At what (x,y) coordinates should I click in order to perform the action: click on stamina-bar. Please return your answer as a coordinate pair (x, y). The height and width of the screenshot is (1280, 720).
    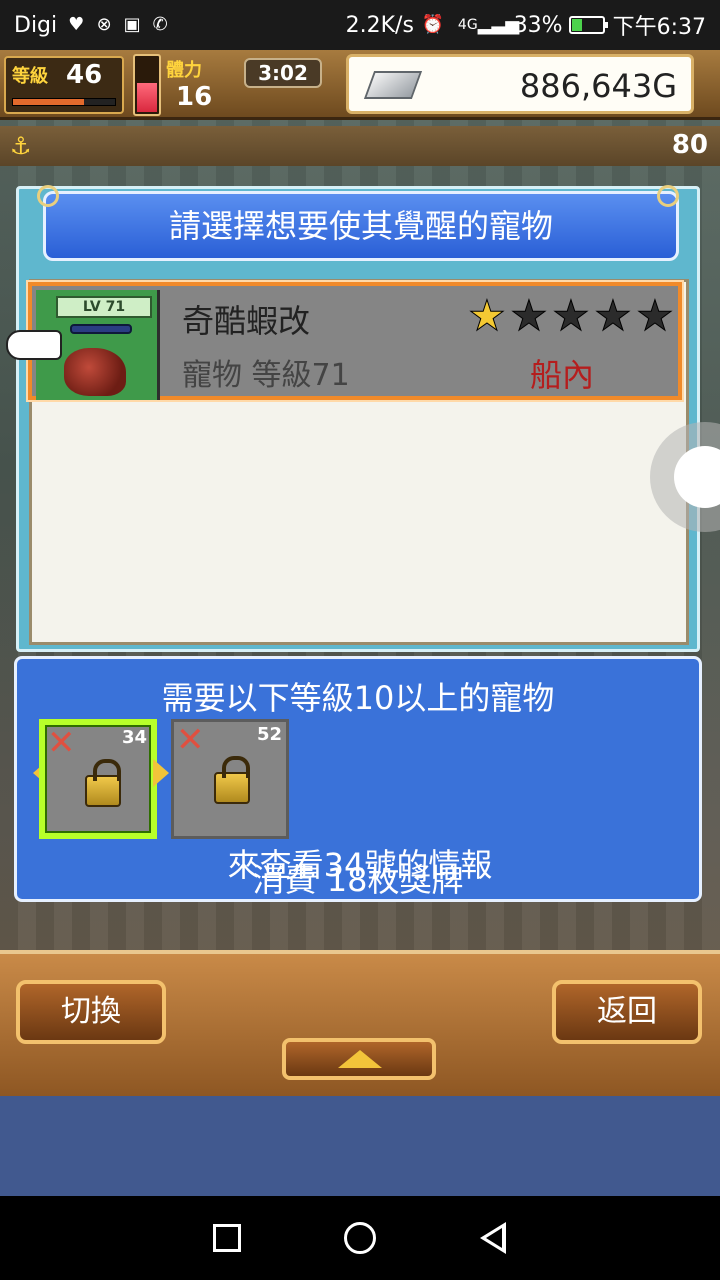
    Looking at the image, I should click on (147, 85).